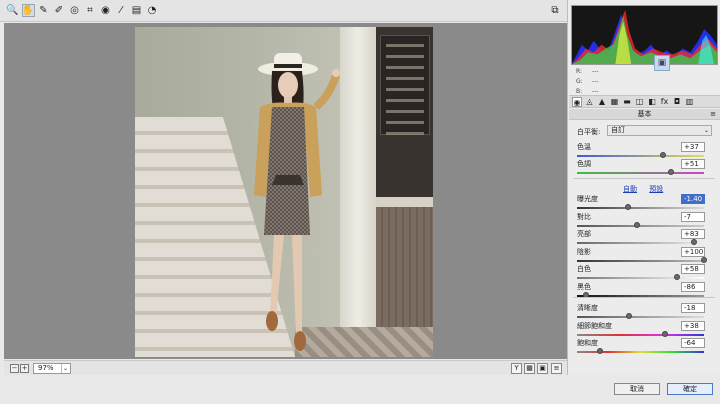 The width and height of the screenshot is (720, 404). I want to click on slider-value-field: -7, so click(693, 216).